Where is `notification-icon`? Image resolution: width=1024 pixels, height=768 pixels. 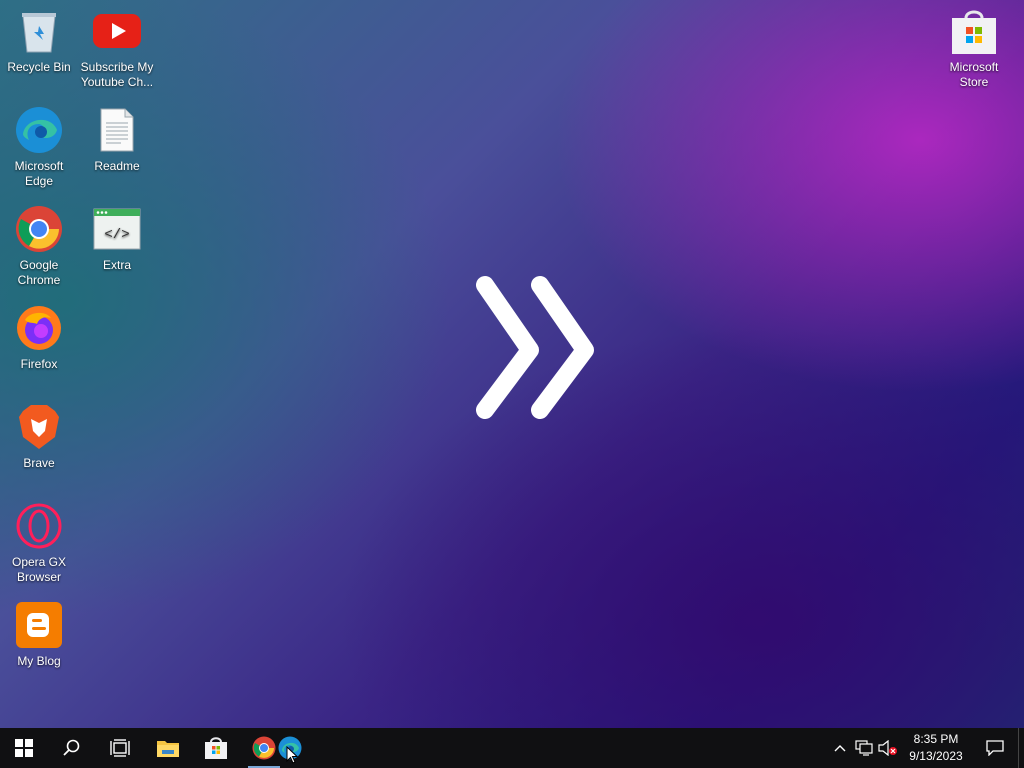
notification-icon is located at coordinates (995, 748).